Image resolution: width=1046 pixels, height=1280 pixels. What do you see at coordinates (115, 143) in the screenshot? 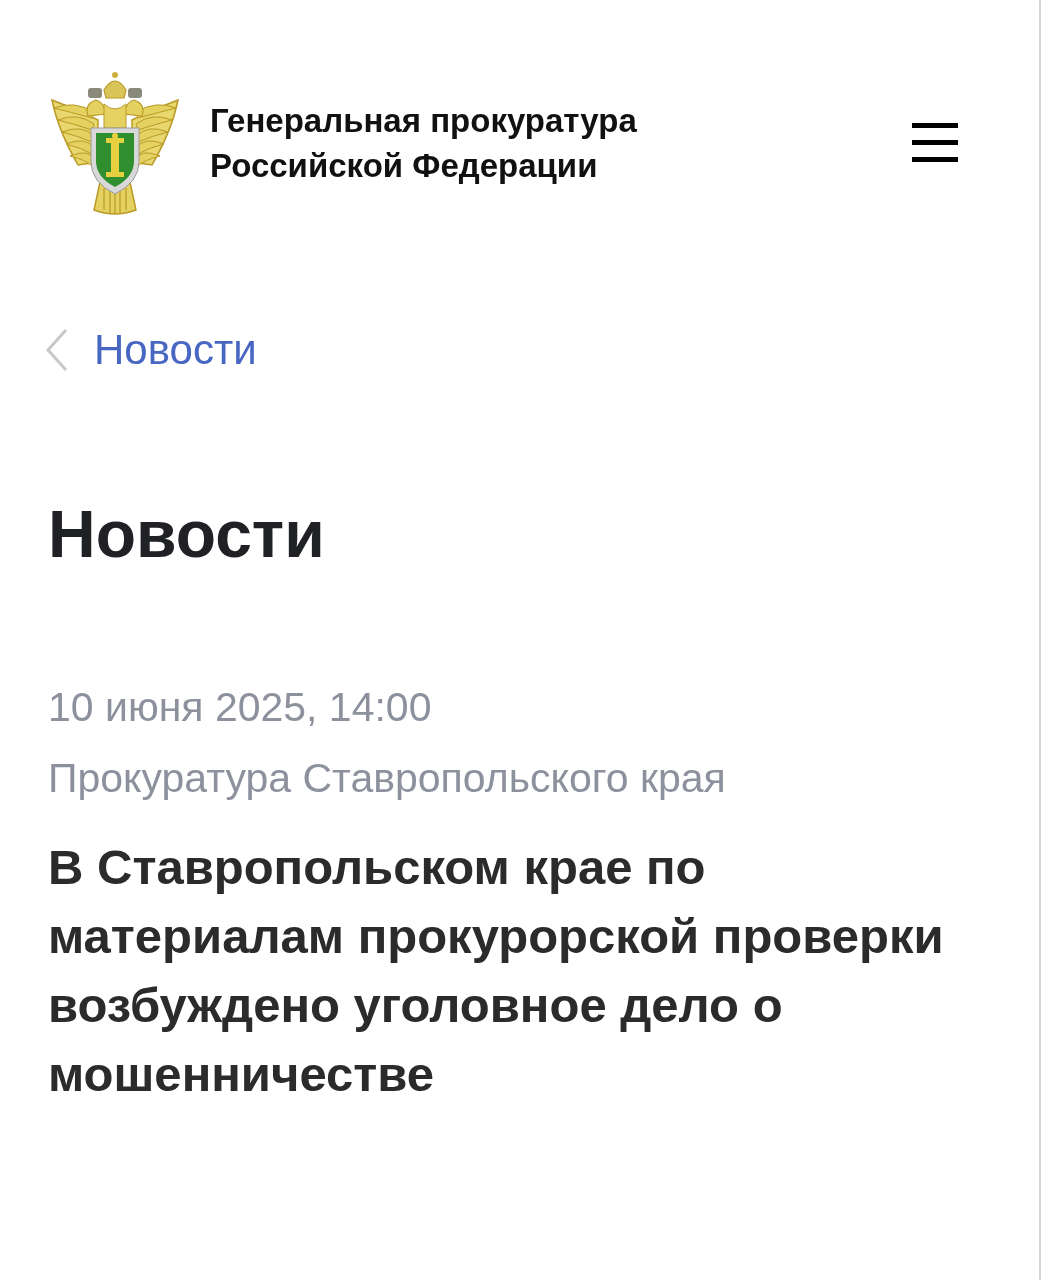
I see `eagle-emblem-icon` at bounding box center [115, 143].